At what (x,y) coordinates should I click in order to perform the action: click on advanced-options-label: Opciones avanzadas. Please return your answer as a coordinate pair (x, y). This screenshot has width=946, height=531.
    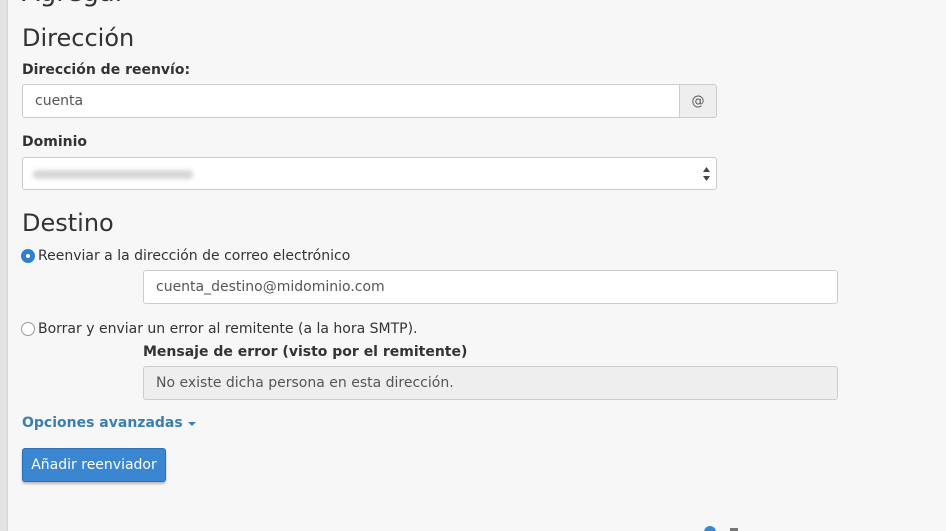
    Looking at the image, I should click on (102, 423).